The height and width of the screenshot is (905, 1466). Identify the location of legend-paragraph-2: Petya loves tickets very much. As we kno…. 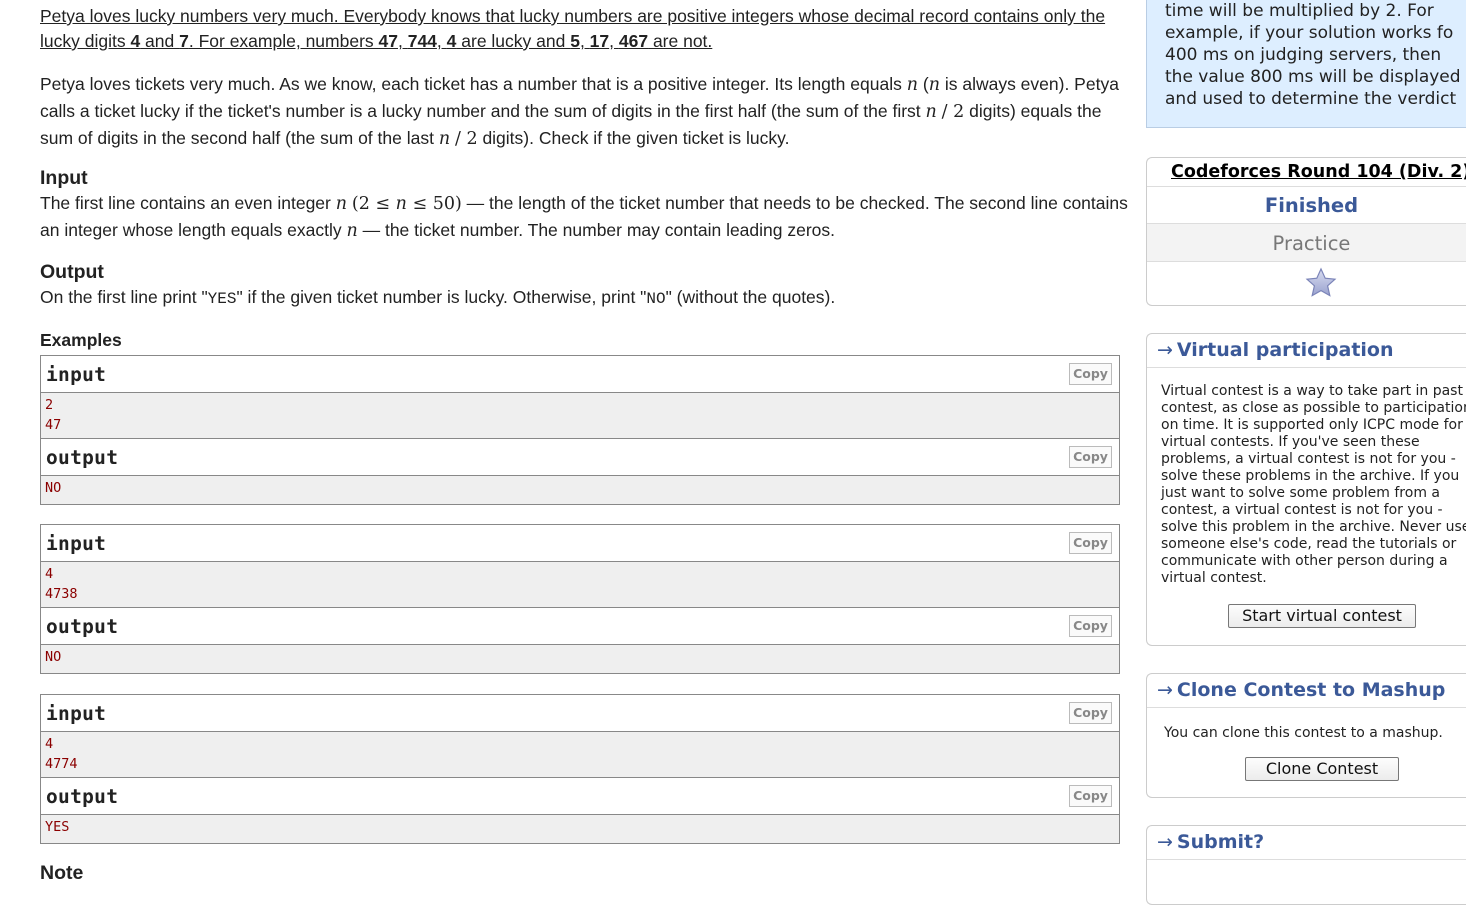
(585, 111).